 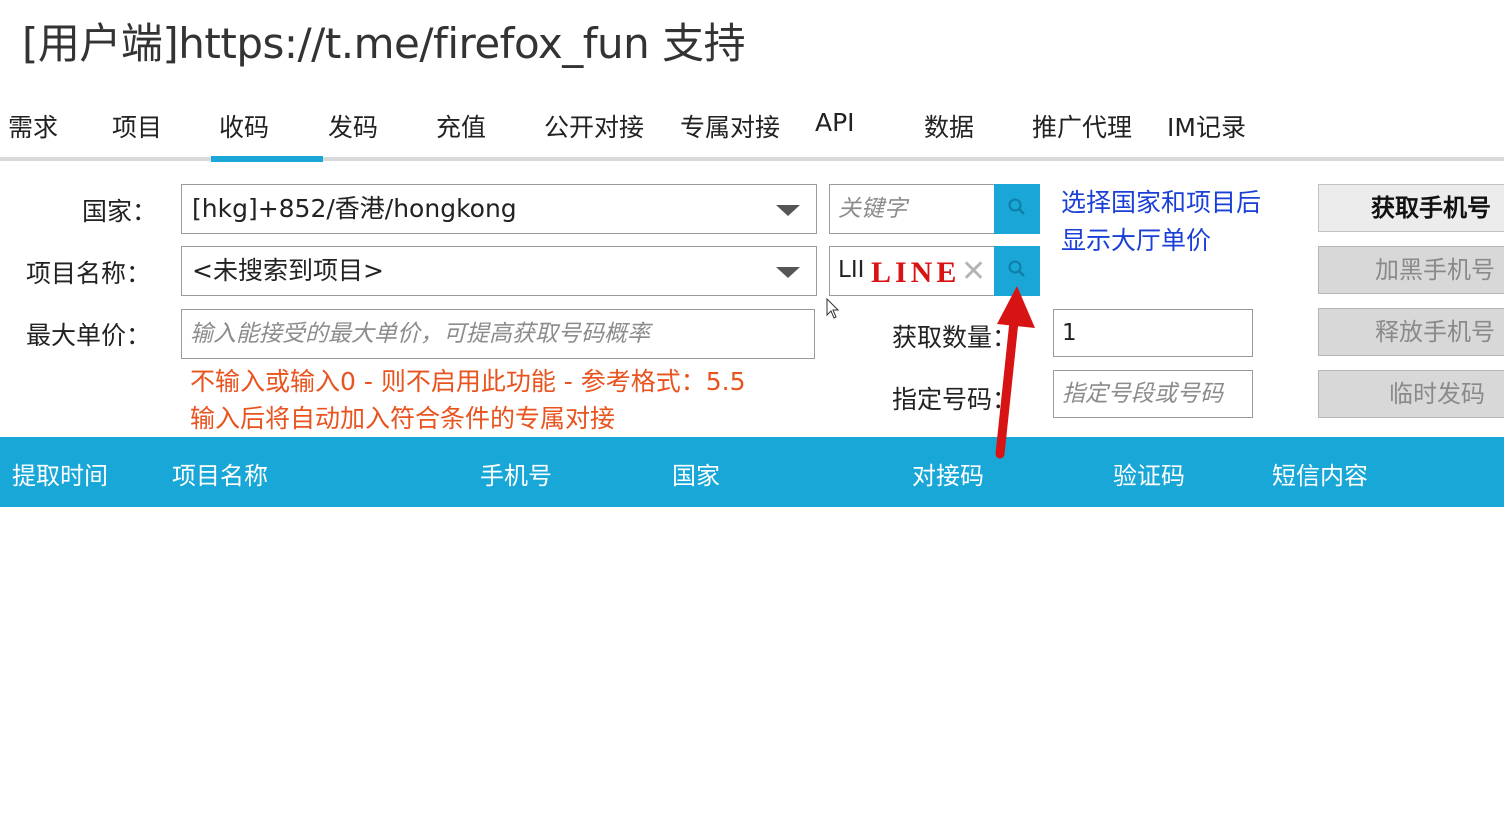 I want to click on project-select: <未搜索到项目>, so click(x=499, y=271).